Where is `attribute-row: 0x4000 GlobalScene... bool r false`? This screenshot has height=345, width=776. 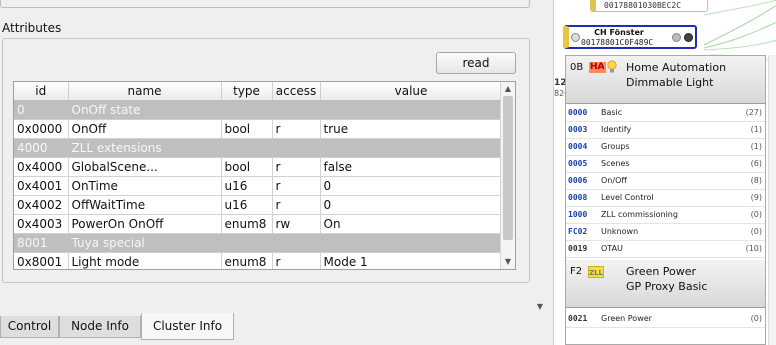
attribute-row: 0x4000 GlobalScene... bool r false is located at coordinates (258, 167).